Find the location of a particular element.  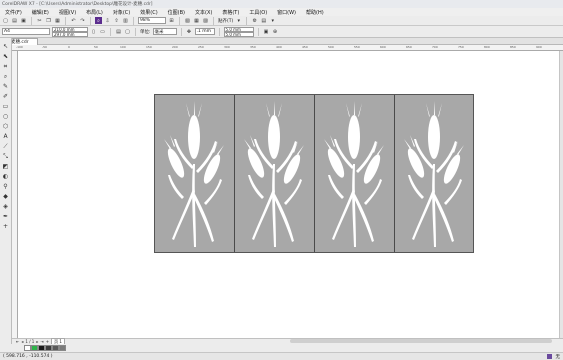

full-screen-icon: ⊞ is located at coordinates (171, 20).